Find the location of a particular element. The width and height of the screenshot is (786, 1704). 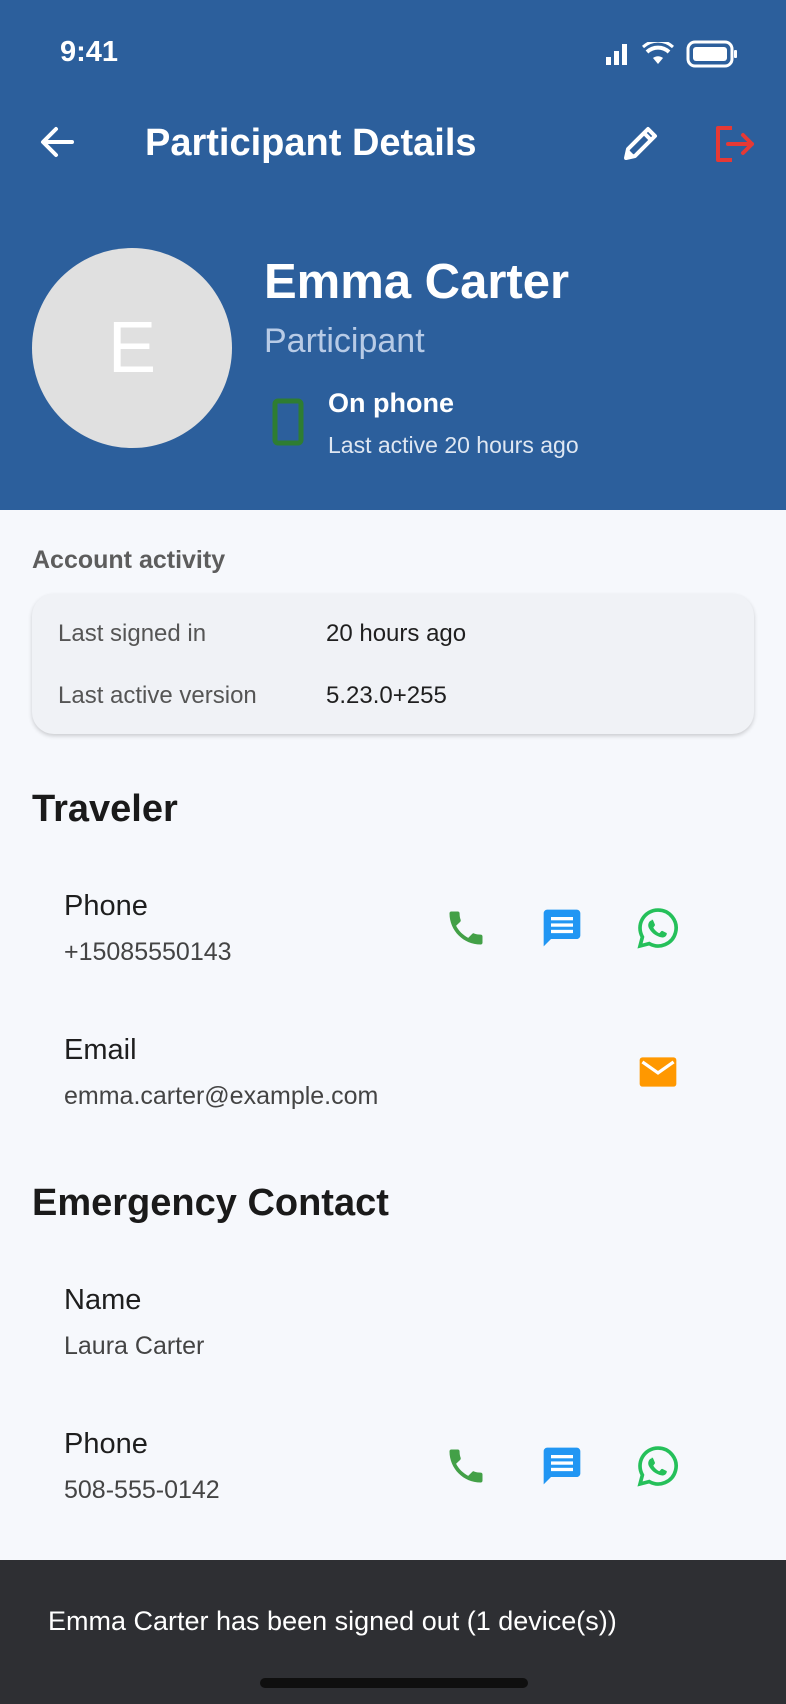

avatar-initial: E is located at coordinates (132, 348).